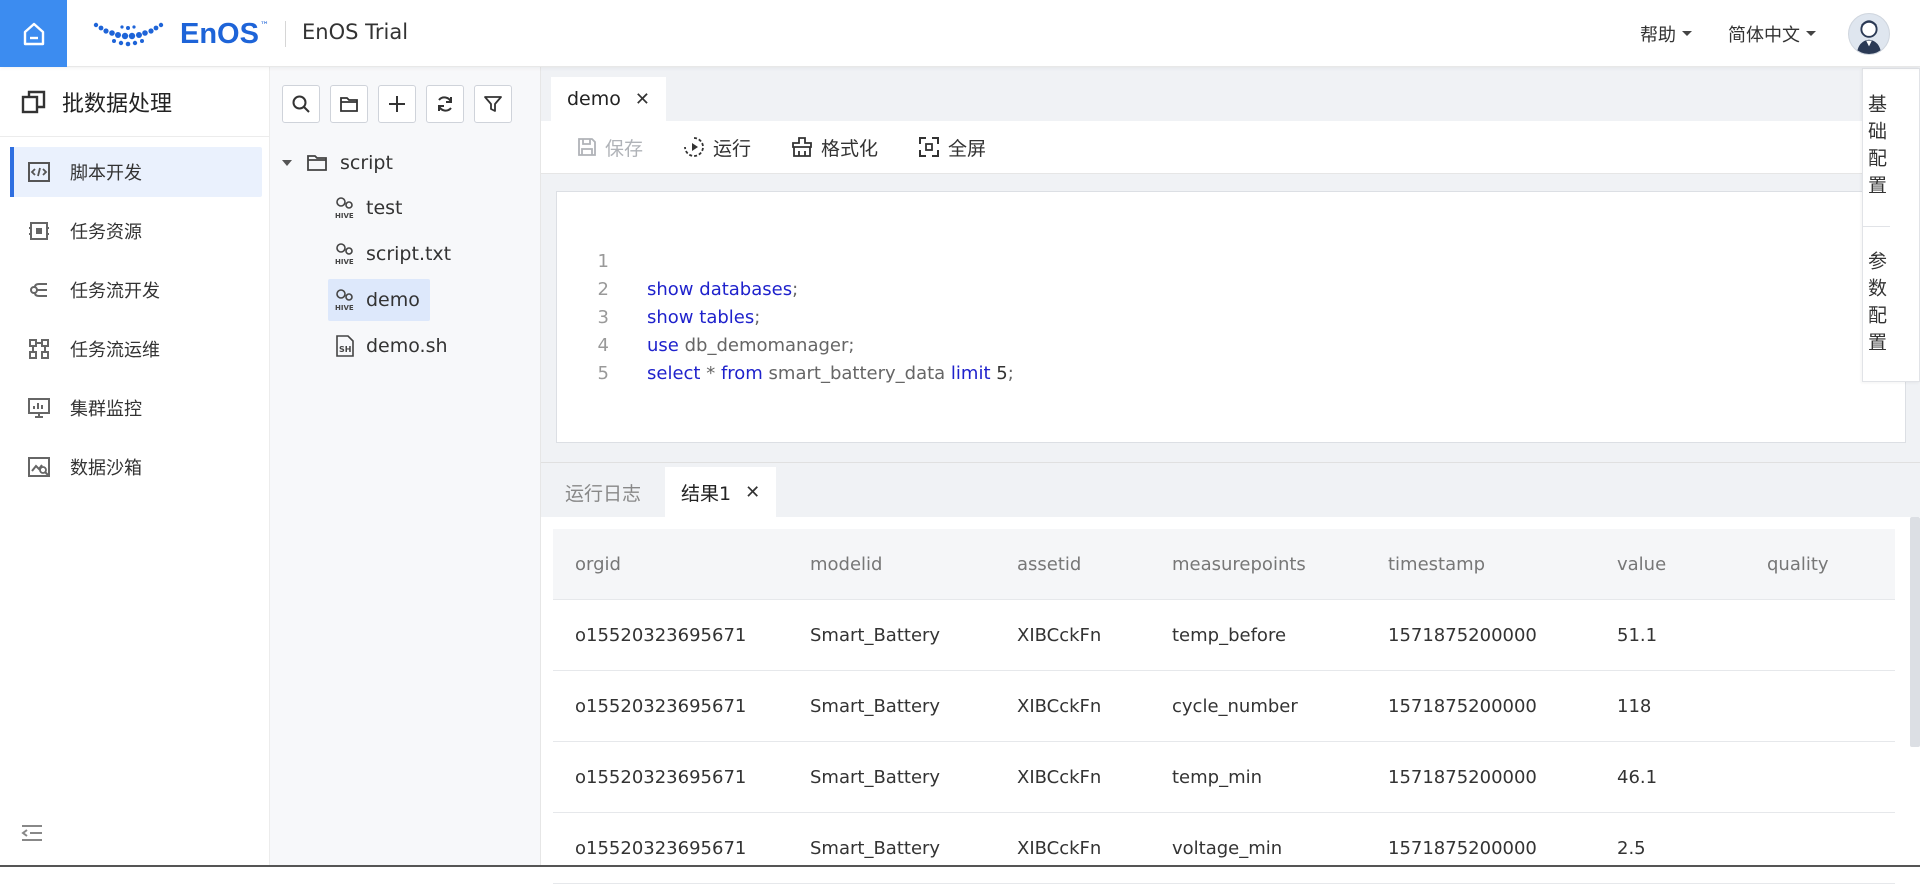  I want to click on basic-config-tab: 基础配置, so click(1876, 147).